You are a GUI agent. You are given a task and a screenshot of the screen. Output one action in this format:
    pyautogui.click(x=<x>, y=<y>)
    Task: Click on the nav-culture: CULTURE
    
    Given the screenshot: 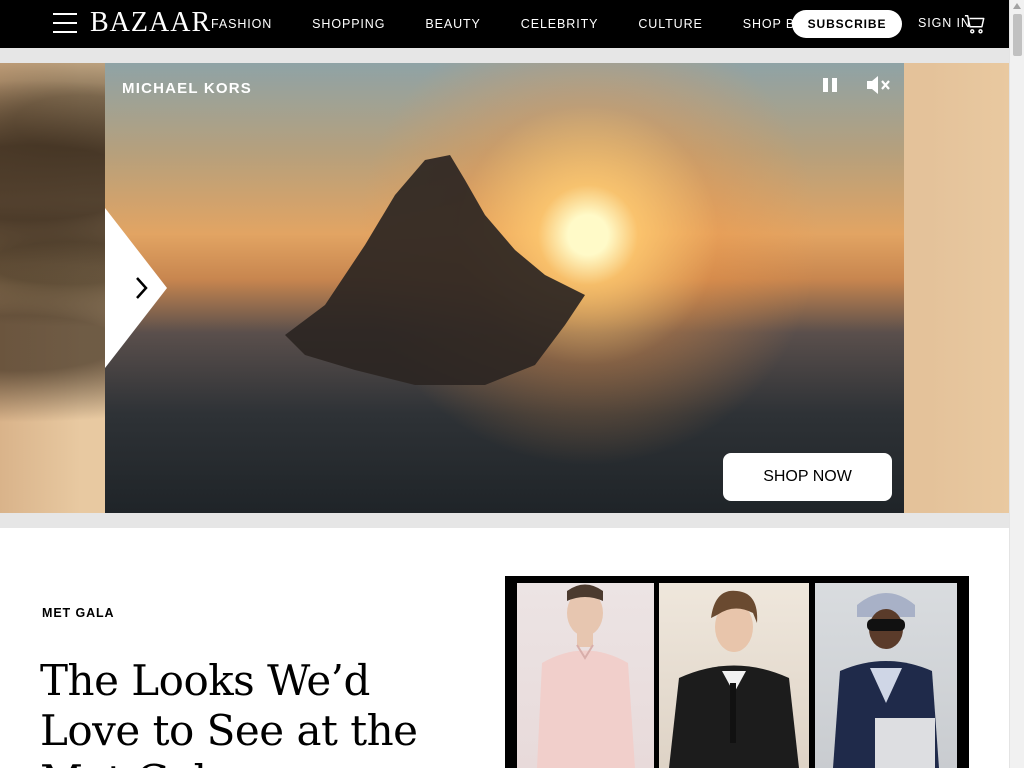 What is the action you would take?
    pyautogui.click(x=670, y=24)
    